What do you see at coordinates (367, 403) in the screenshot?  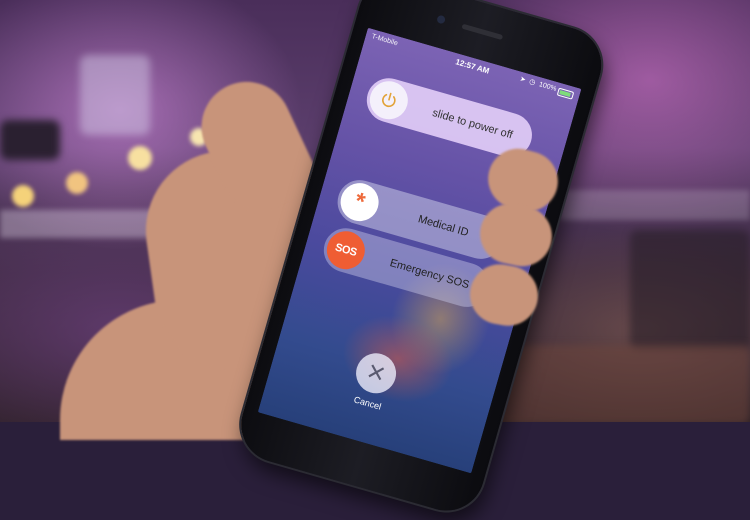 I see `cancel-label: Cancel` at bounding box center [367, 403].